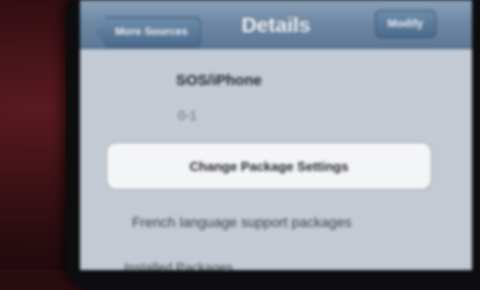 This screenshot has width=480, height=290. I want to click on package-name: SOS/iPhone, so click(219, 80).